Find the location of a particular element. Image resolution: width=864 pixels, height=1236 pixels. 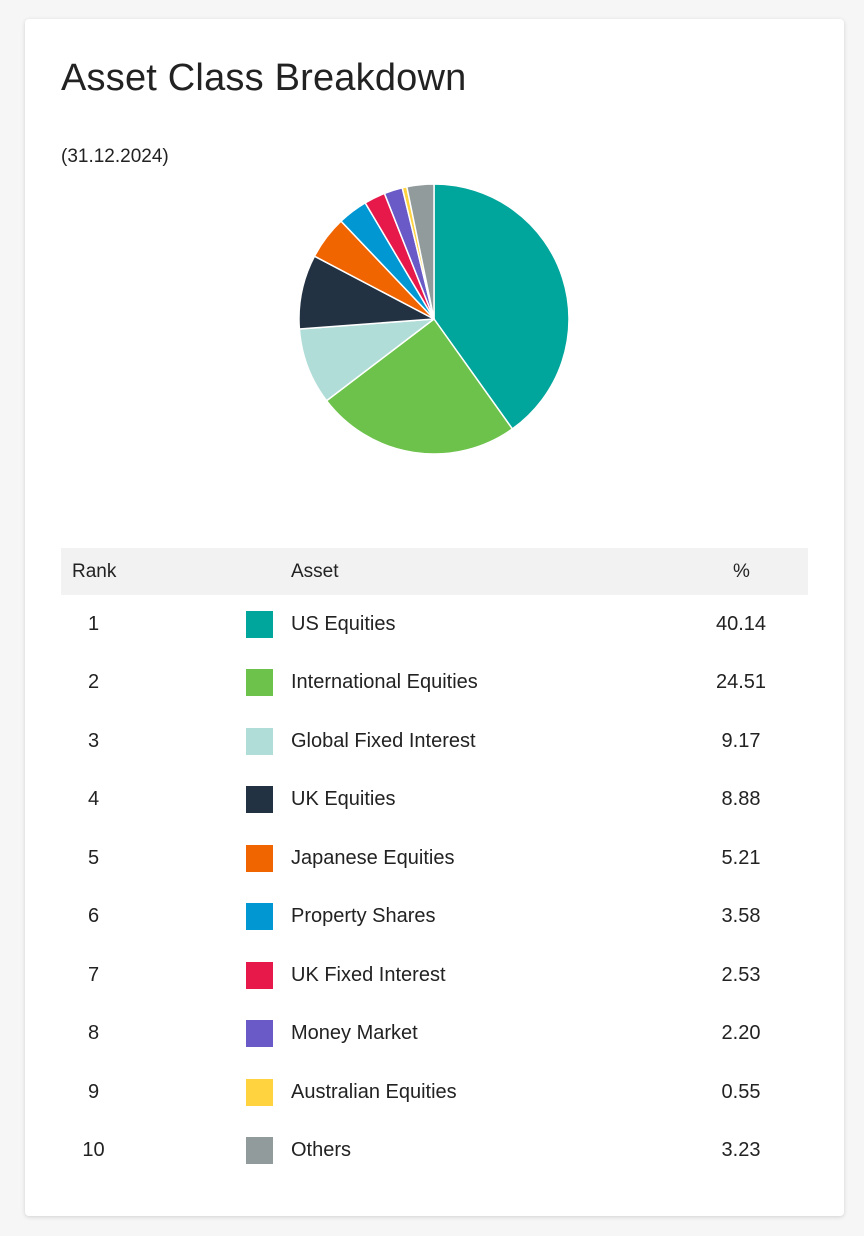

row-asset: Money Market is located at coordinates (354, 1033).